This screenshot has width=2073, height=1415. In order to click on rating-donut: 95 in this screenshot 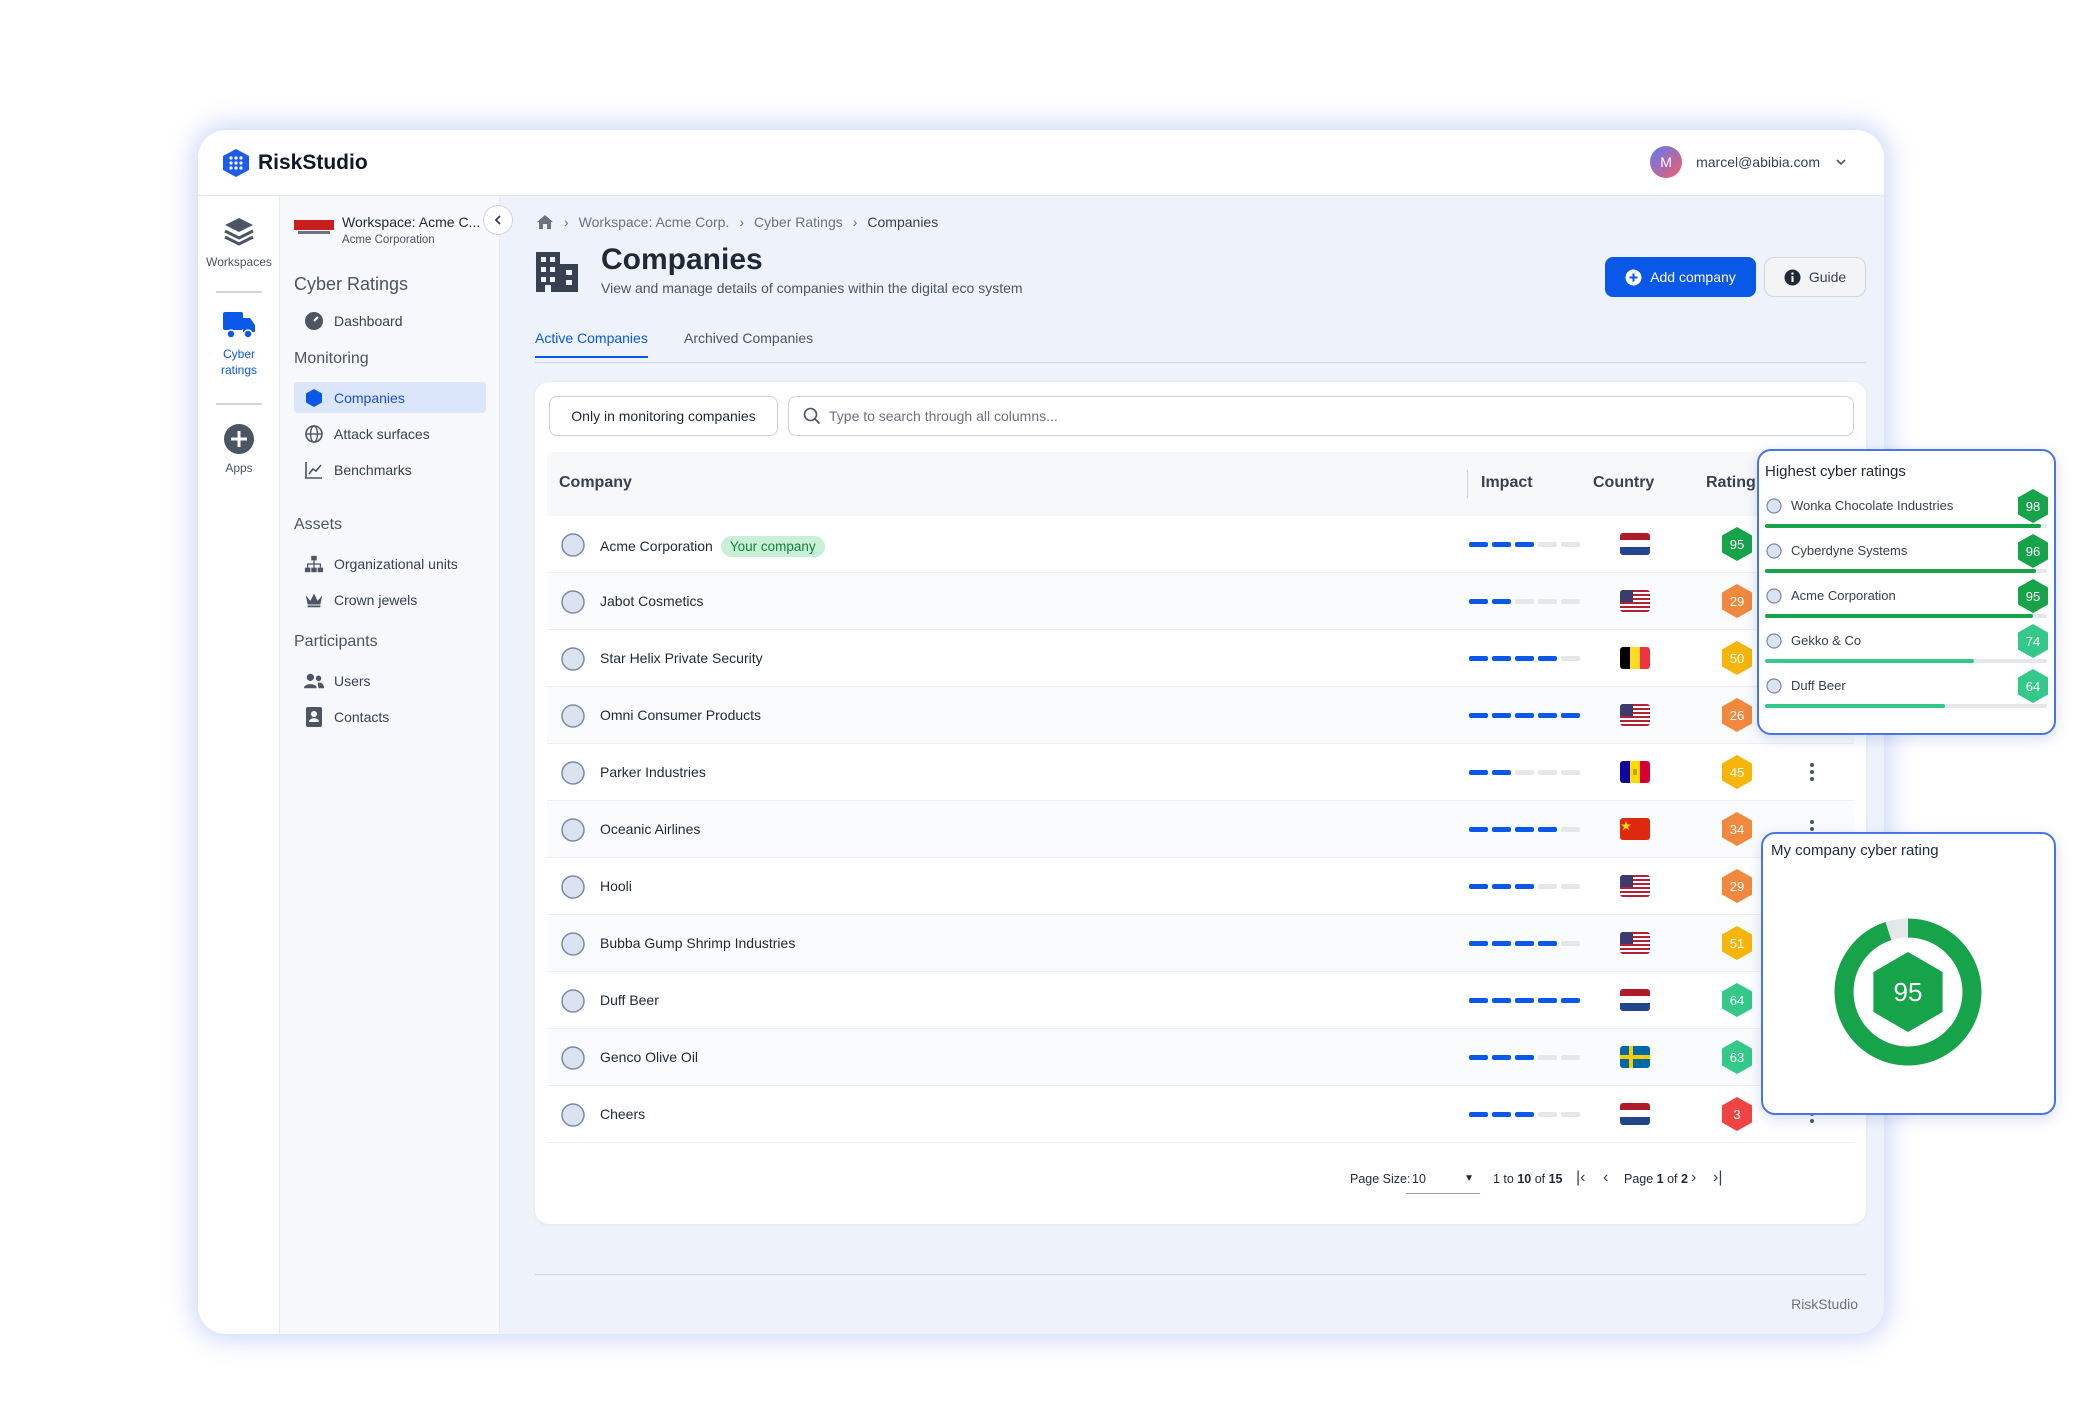, I will do `click(1908, 992)`.